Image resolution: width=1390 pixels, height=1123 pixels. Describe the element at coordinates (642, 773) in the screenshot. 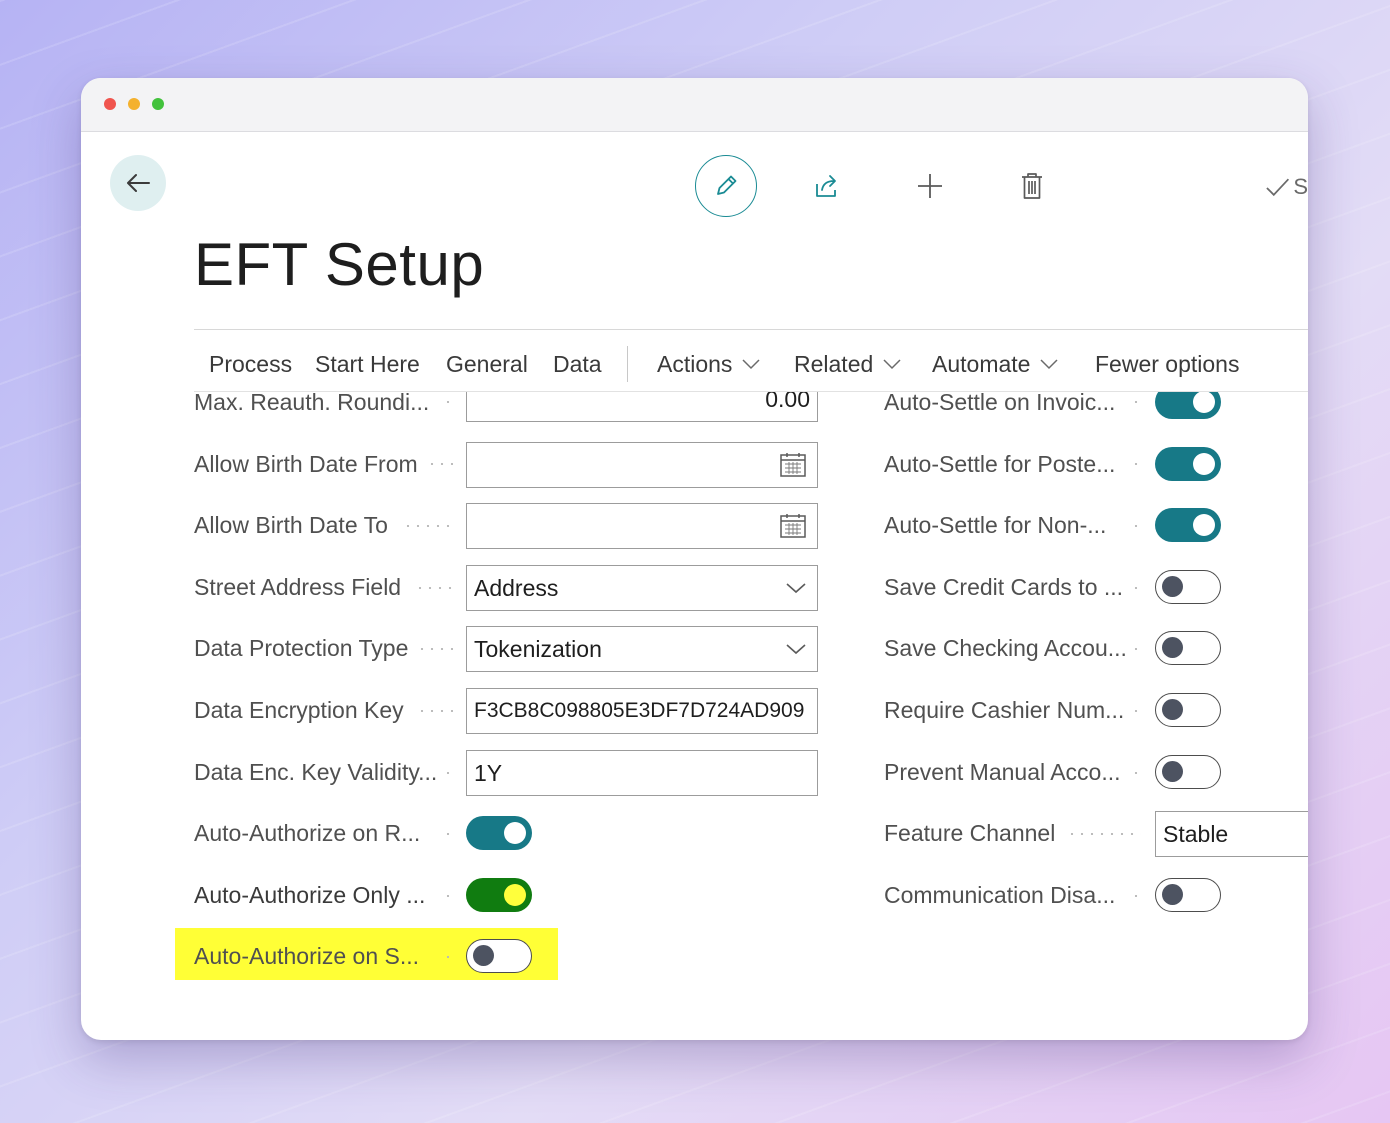

I see `data-enc-key-validity-input: 1Y` at that location.